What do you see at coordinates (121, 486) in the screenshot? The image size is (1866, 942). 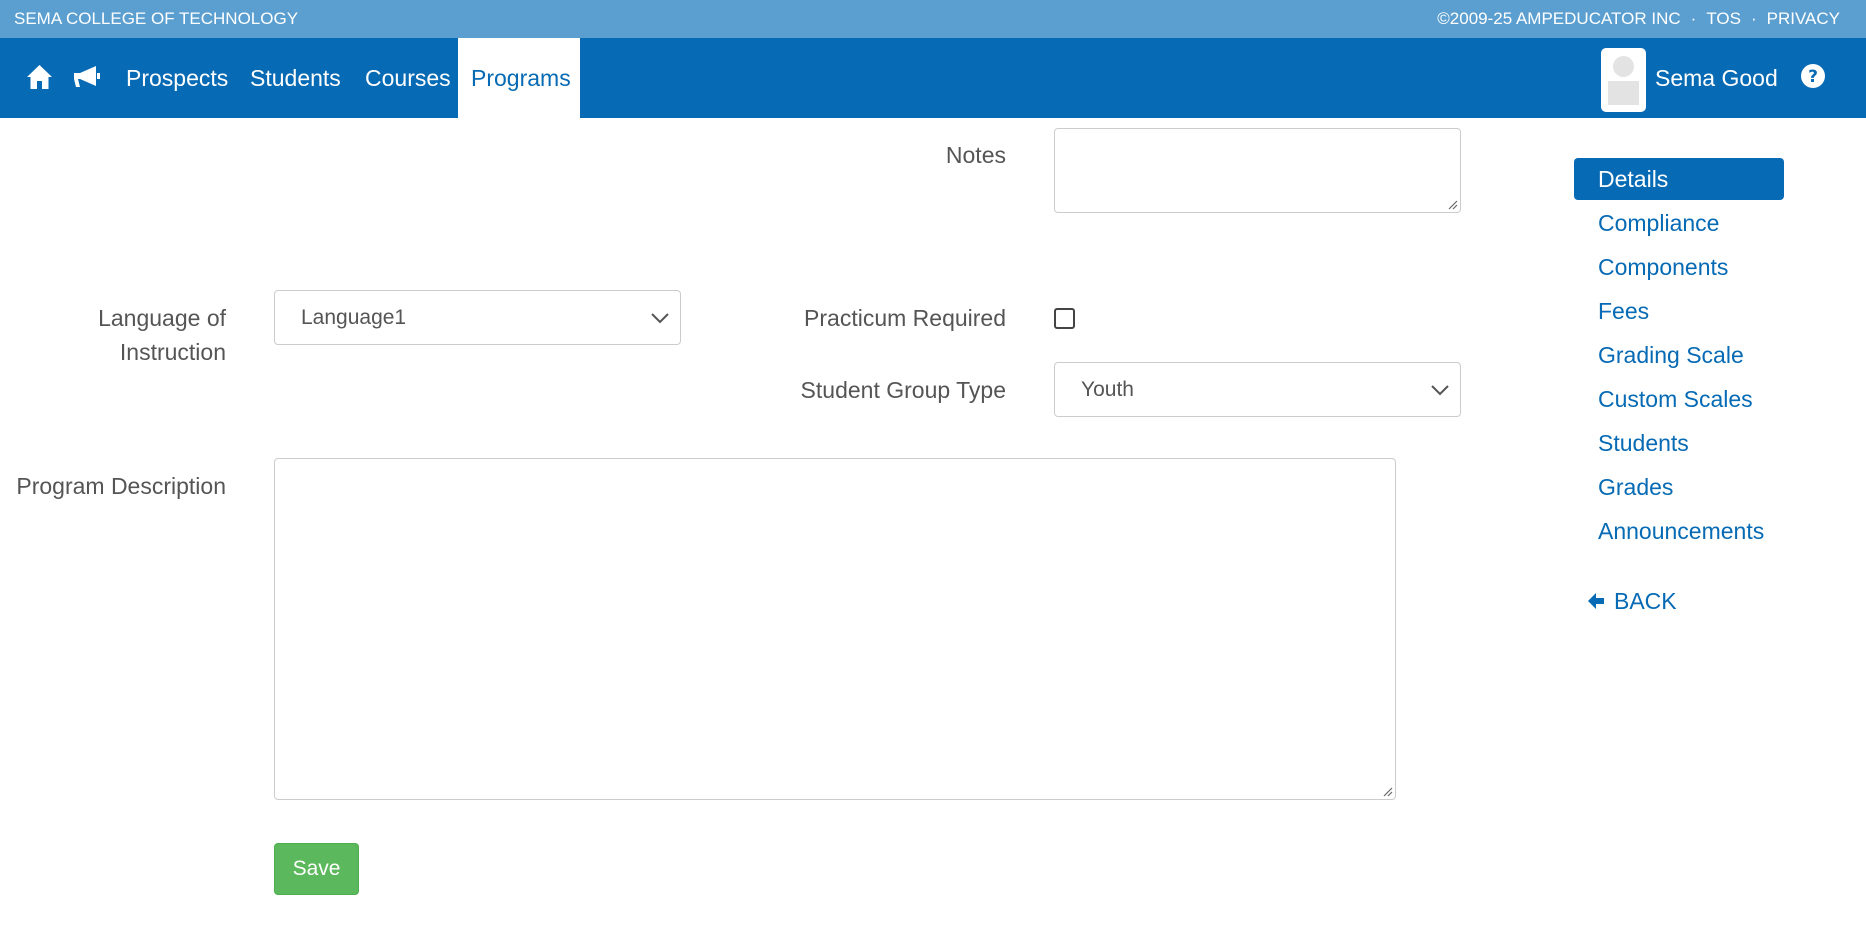 I see `description-label: Program Description` at bounding box center [121, 486].